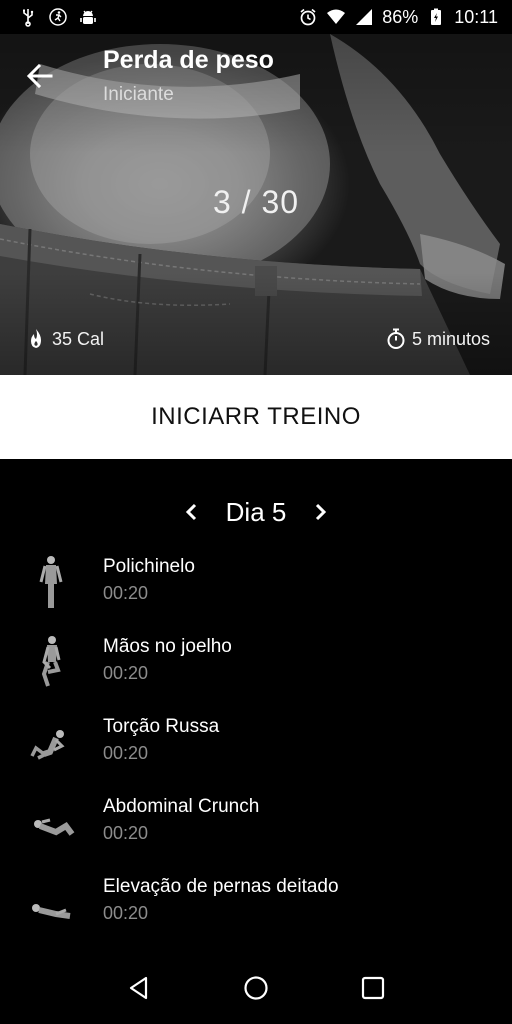 The image size is (512, 1024). What do you see at coordinates (47, 745) in the screenshot?
I see `russian-twist-figure-icon` at bounding box center [47, 745].